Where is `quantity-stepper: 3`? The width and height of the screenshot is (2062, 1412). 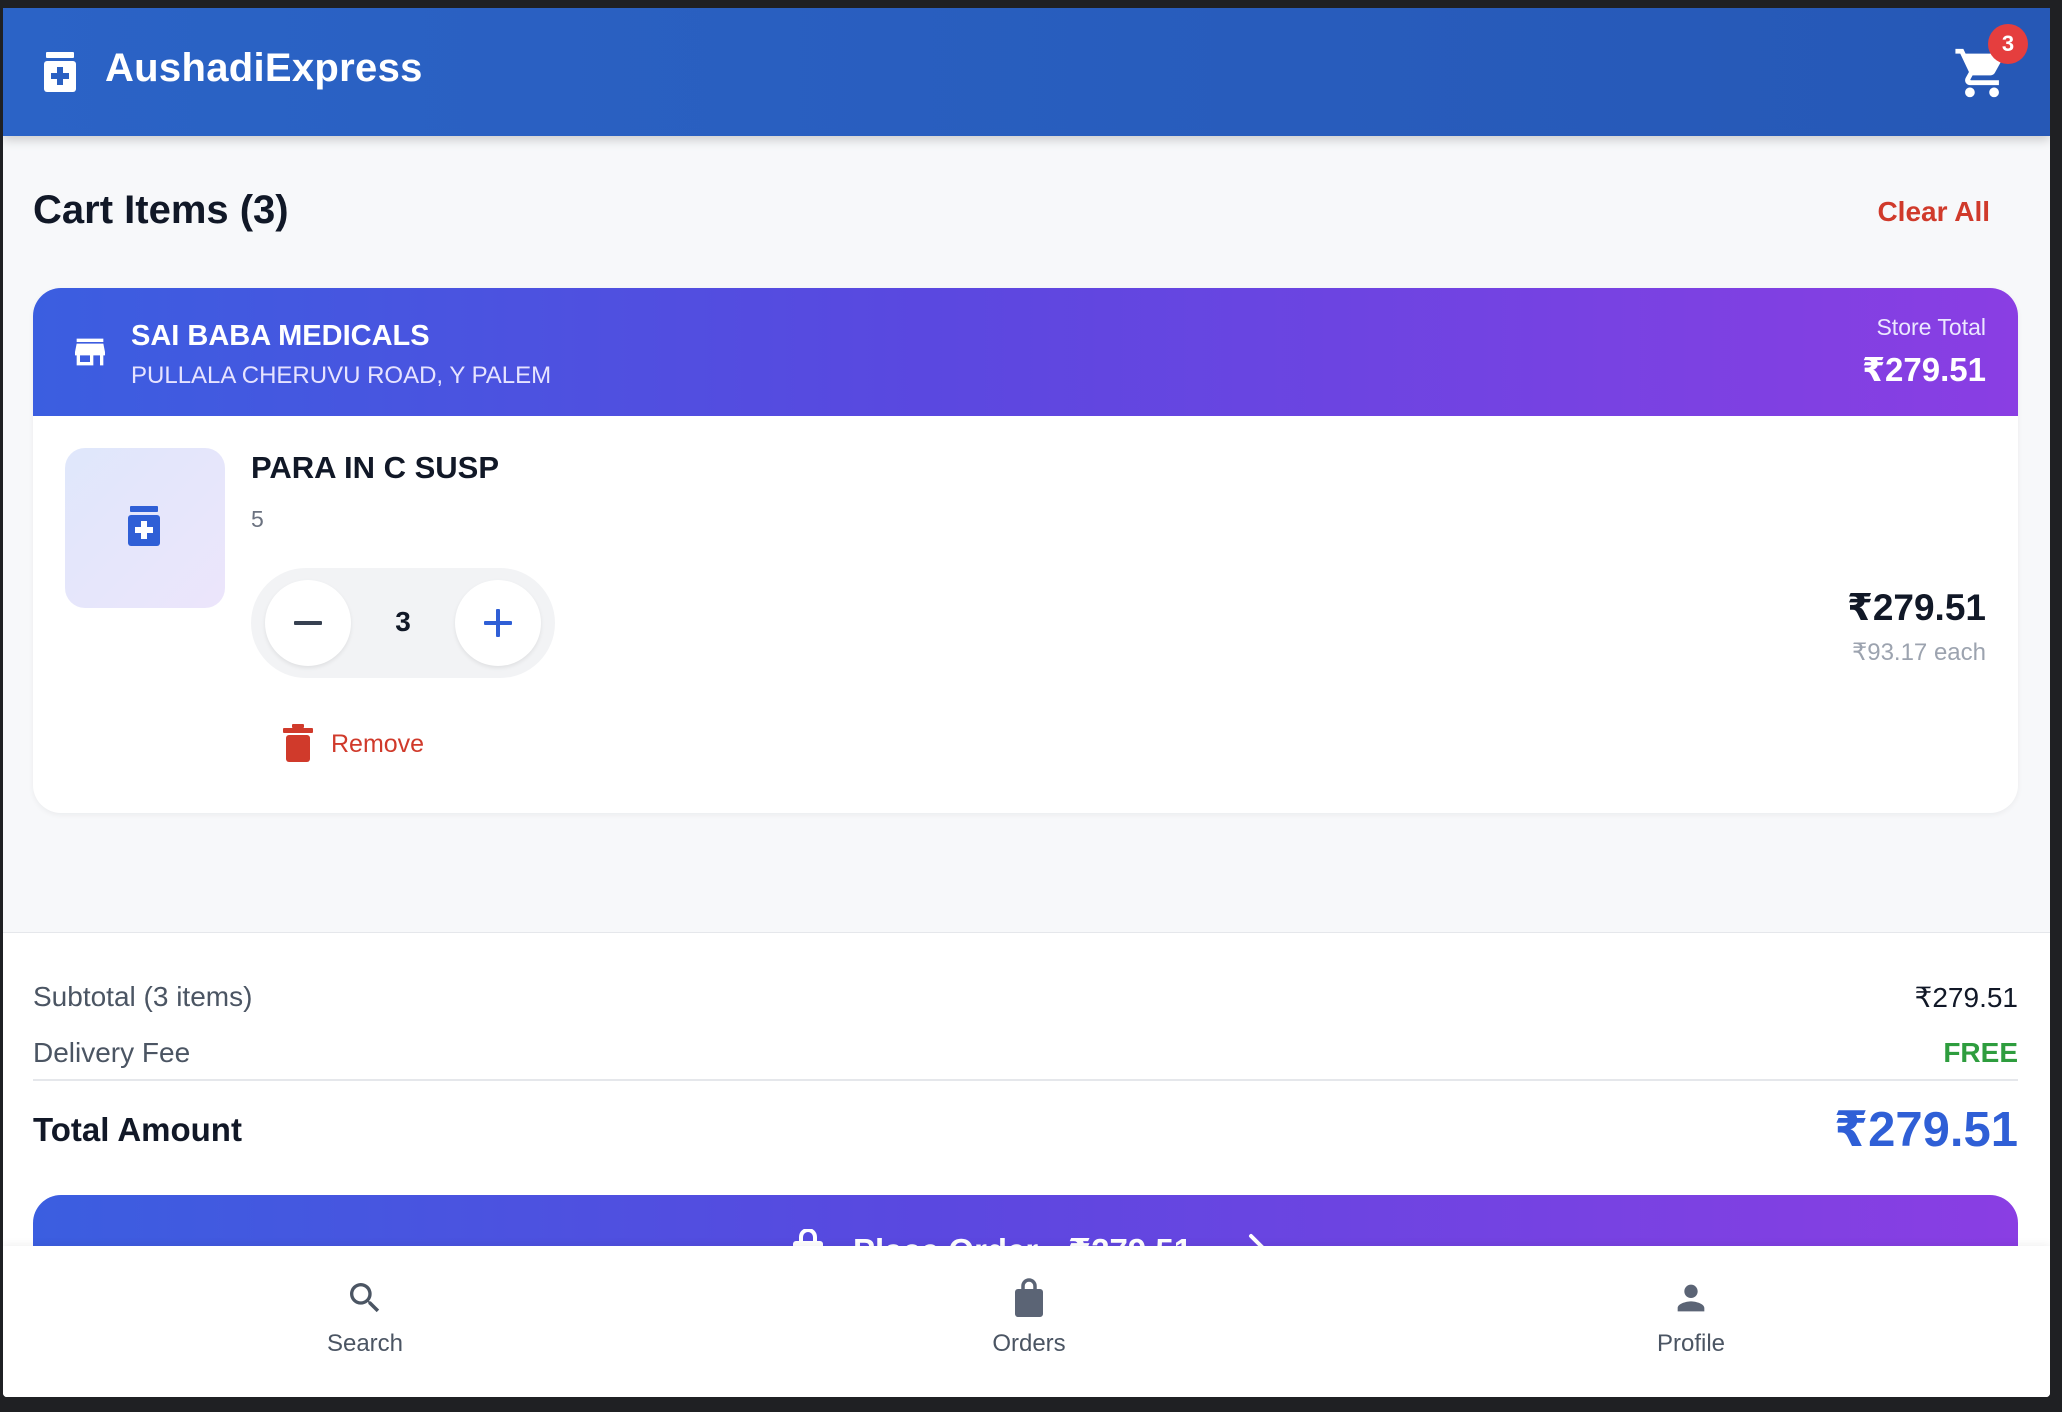 quantity-stepper: 3 is located at coordinates (403, 623).